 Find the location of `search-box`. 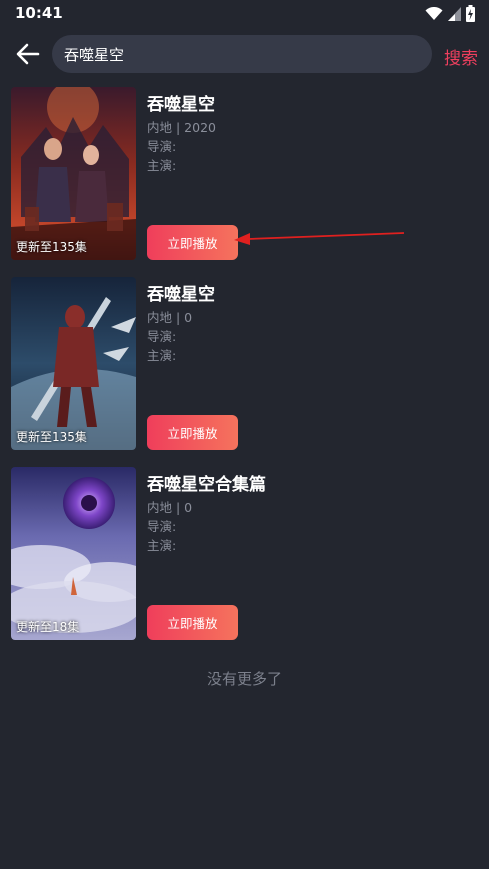

search-box is located at coordinates (242, 54).